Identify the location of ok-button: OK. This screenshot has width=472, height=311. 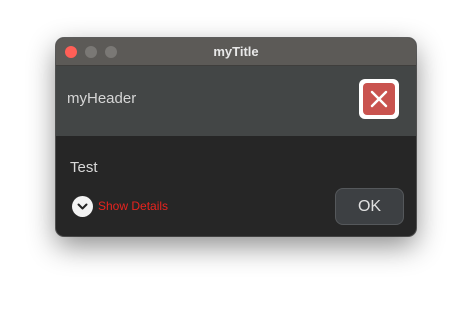
(369, 206).